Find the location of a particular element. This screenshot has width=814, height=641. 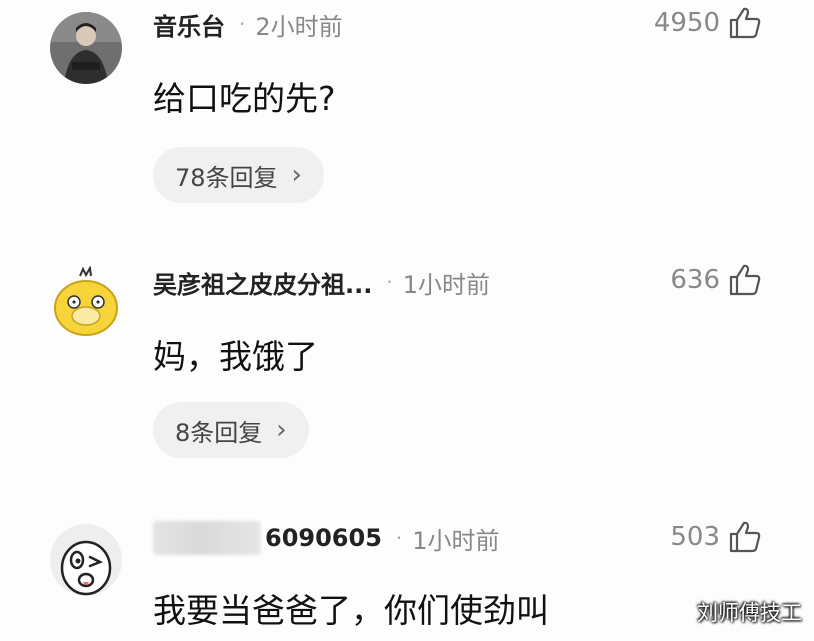

like-button: 4950 is located at coordinates (708, 23).